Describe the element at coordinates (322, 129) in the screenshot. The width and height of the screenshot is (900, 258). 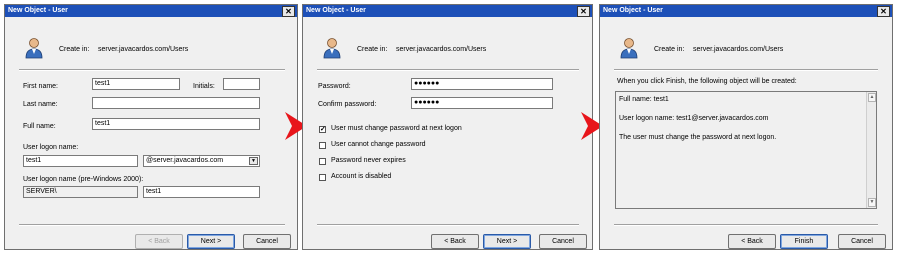
I see `check-icon: ✓` at that location.